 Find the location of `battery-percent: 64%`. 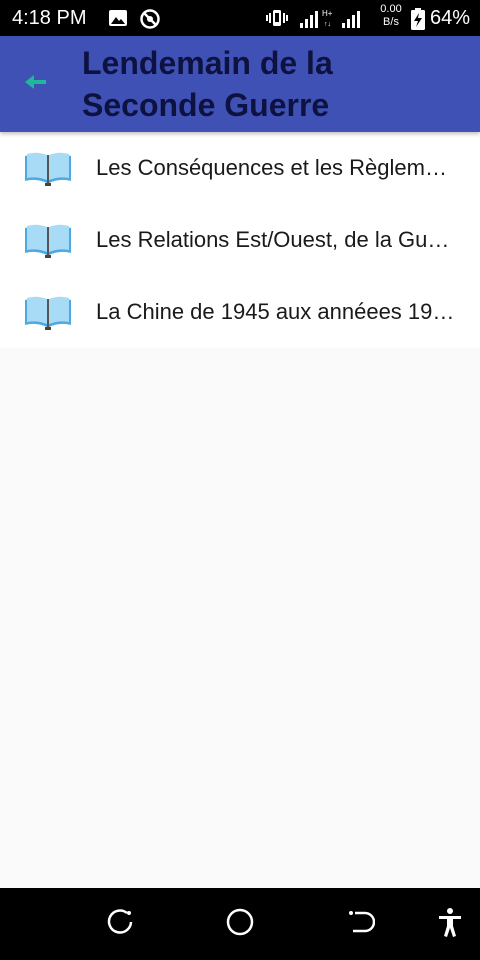

battery-percent: 64% is located at coordinates (450, 18).